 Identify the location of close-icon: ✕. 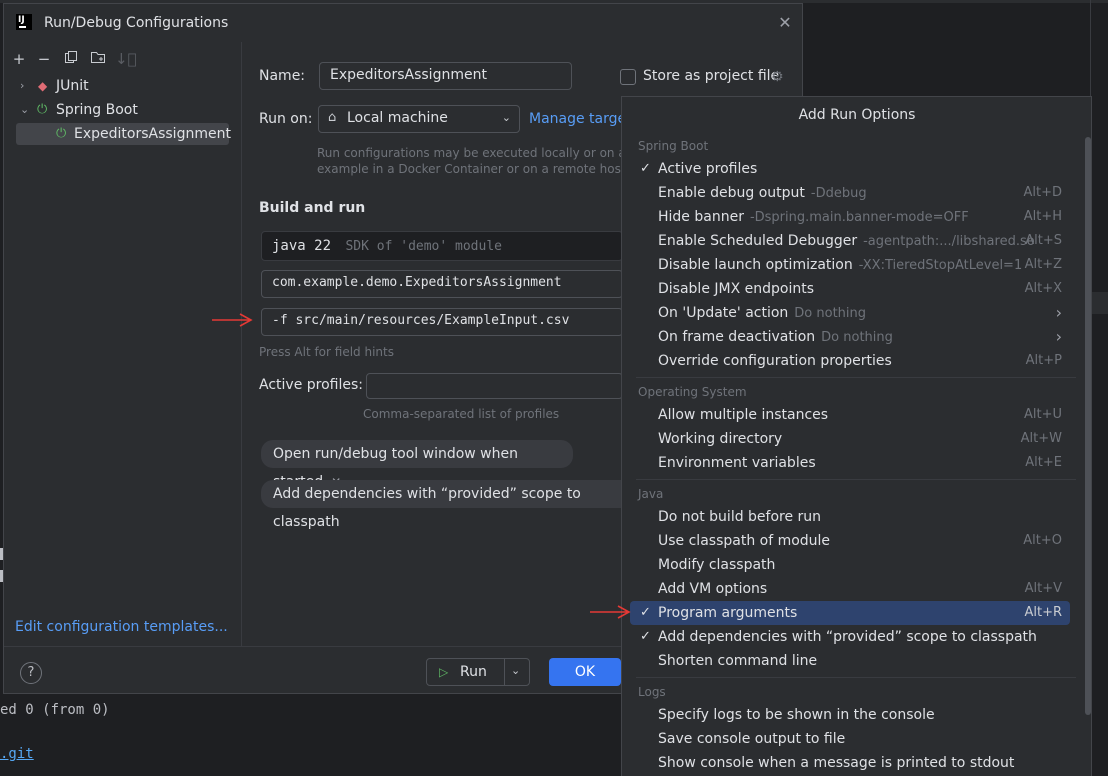
(785, 23).